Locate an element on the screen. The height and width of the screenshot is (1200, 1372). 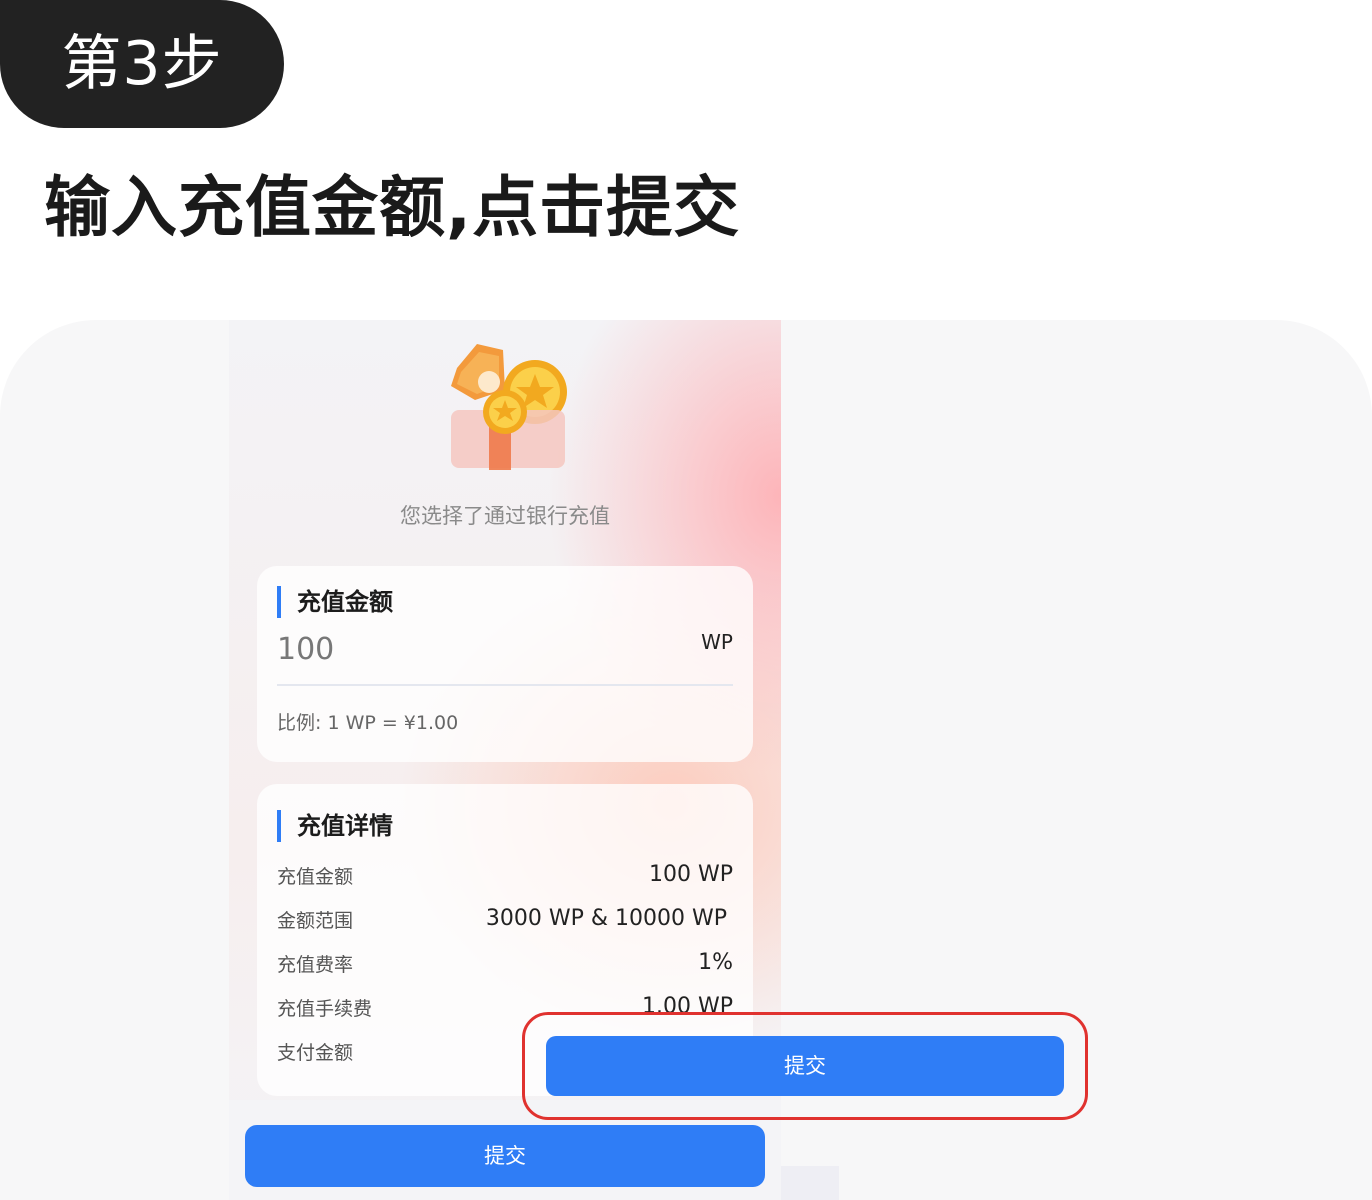
detail-value: 3000 WP & 10000 WP is located at coordinates (606, 918).